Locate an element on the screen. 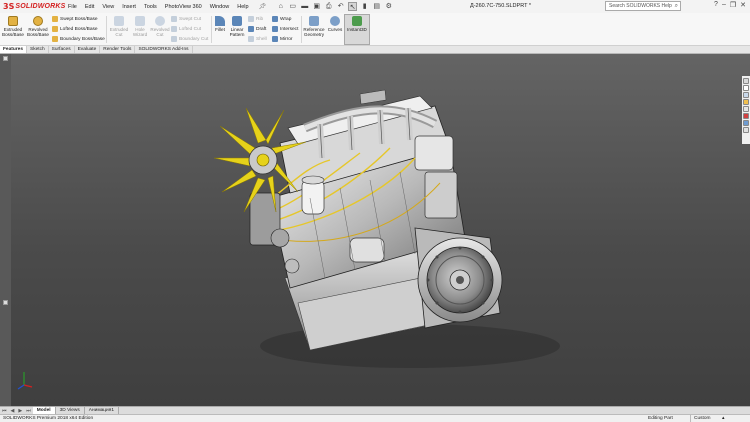 The width and height of the screenshot is (750, 422). undo-icon: ↶ is located at coordinates (340, 6).